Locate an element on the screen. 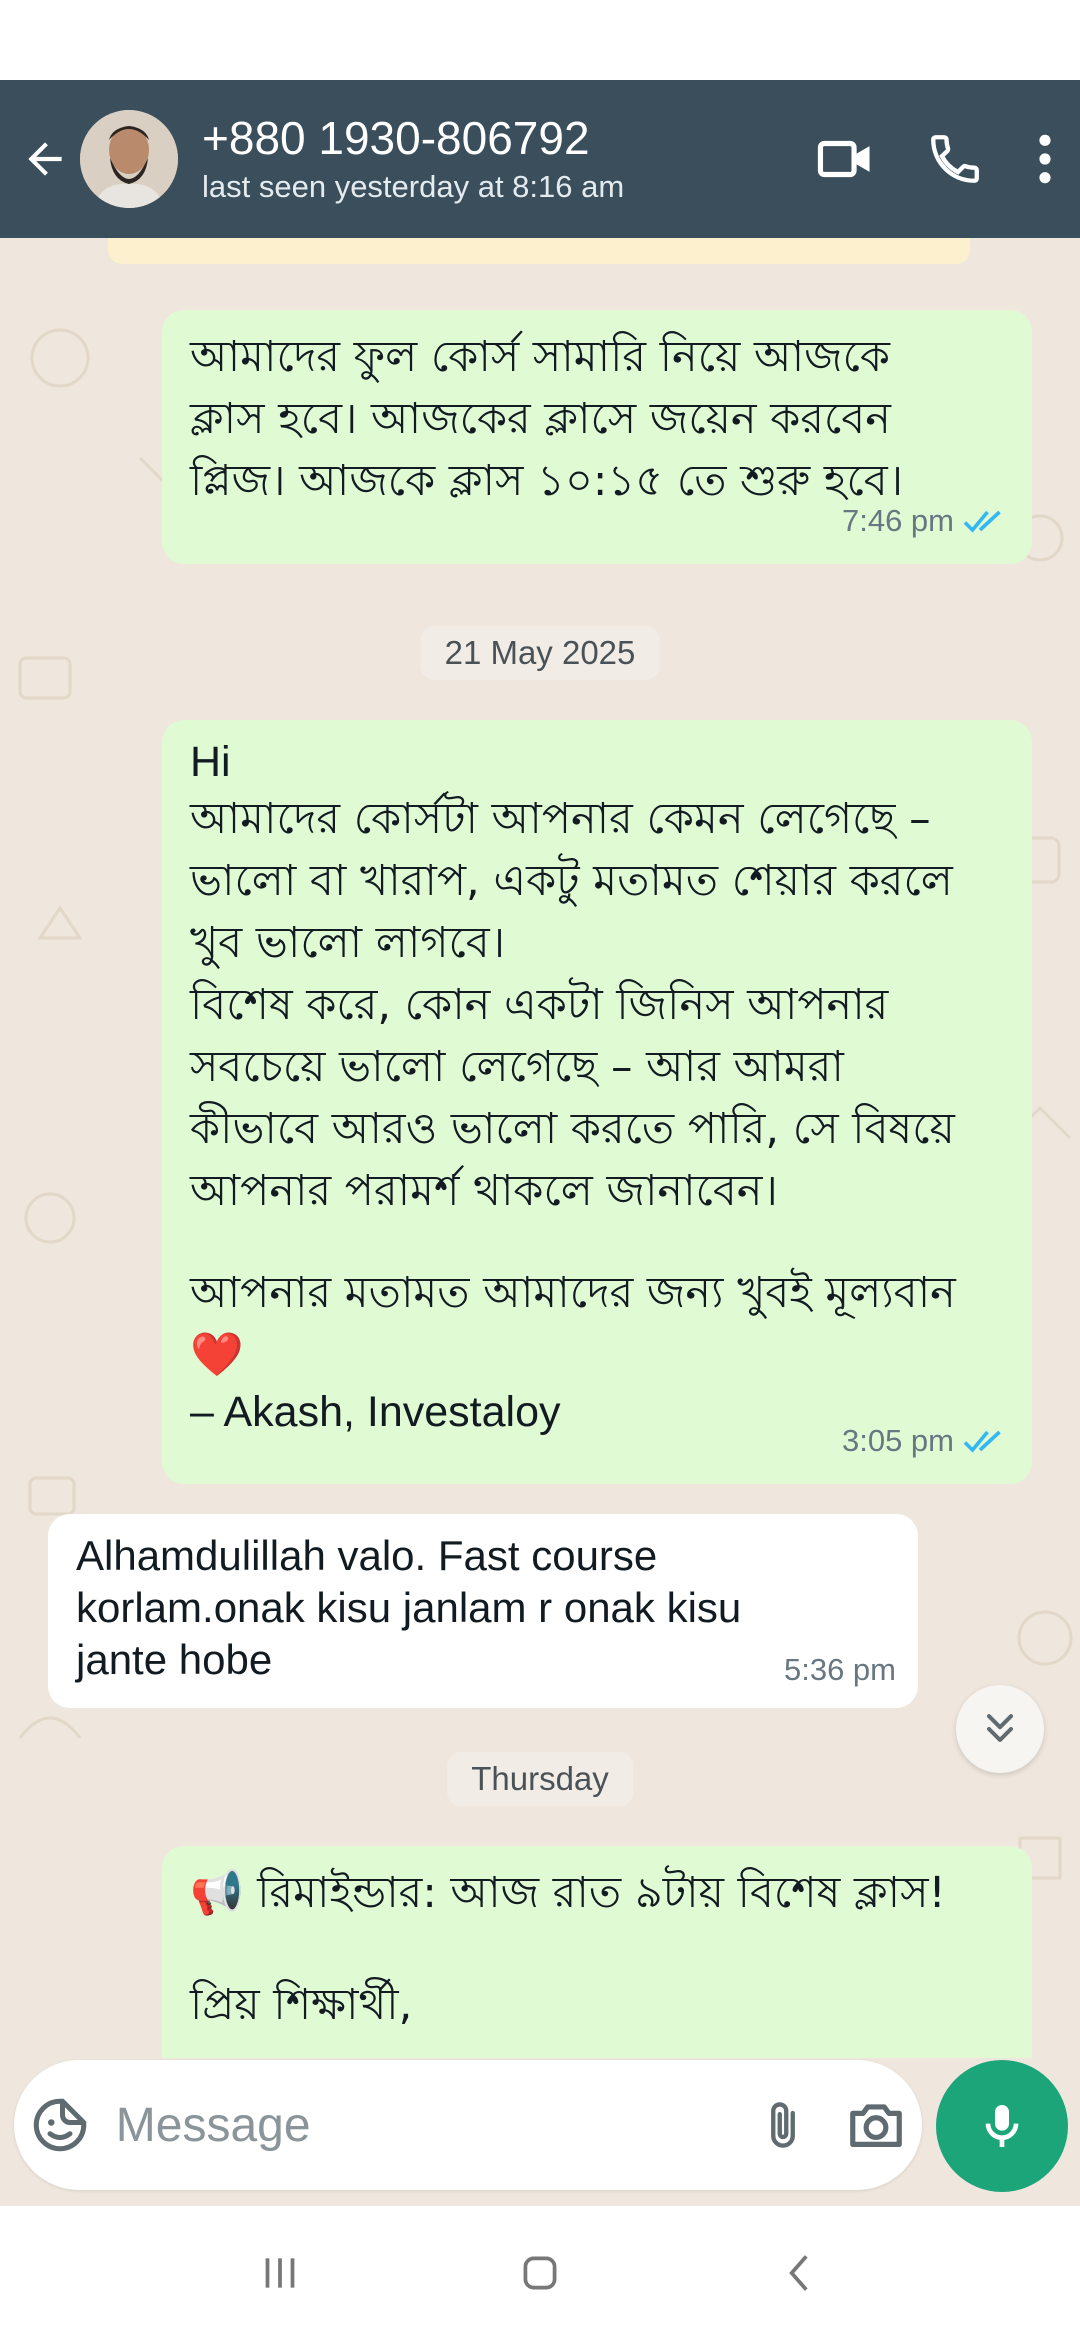 The image size is (1080, 2340). voice-message-button is located at coordinates (1002, 2126).